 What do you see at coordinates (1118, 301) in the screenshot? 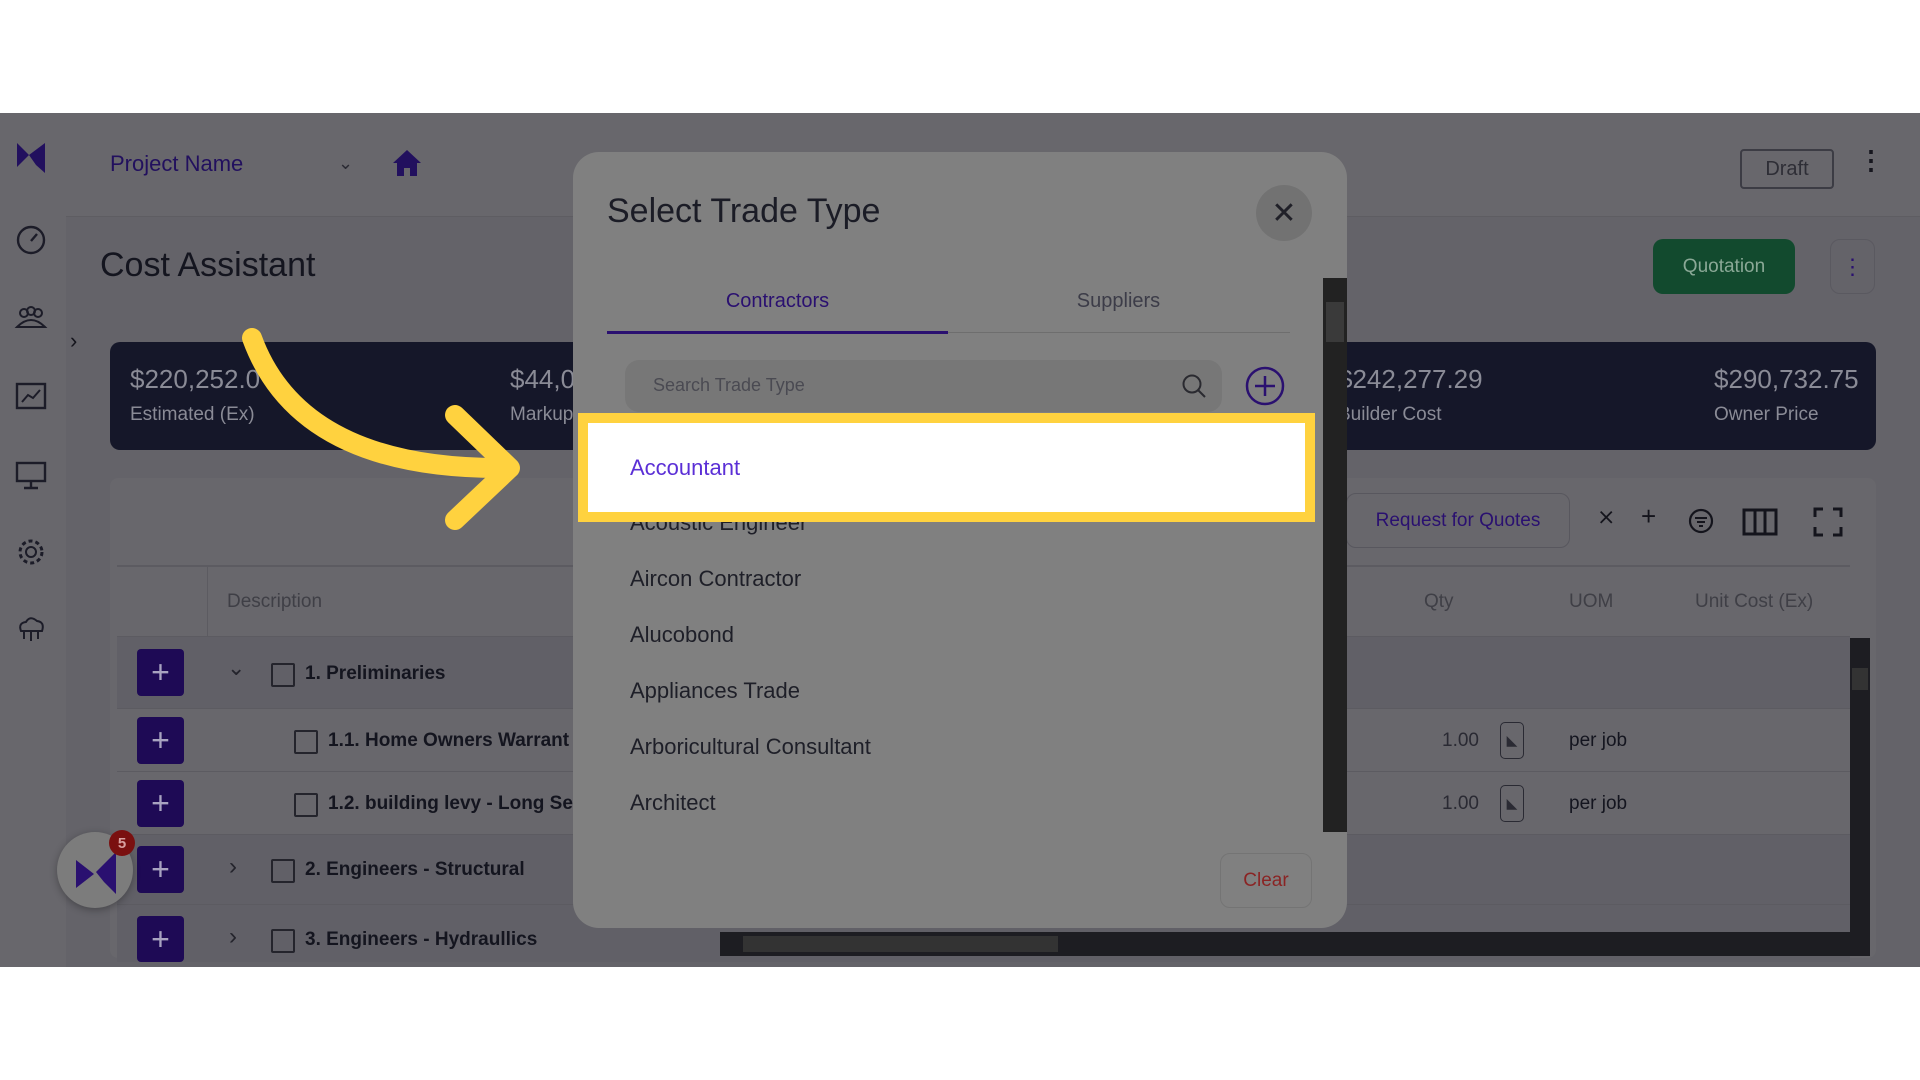
I see `tab-suppliers: Suppliers` at bounding box center [1118, 301].